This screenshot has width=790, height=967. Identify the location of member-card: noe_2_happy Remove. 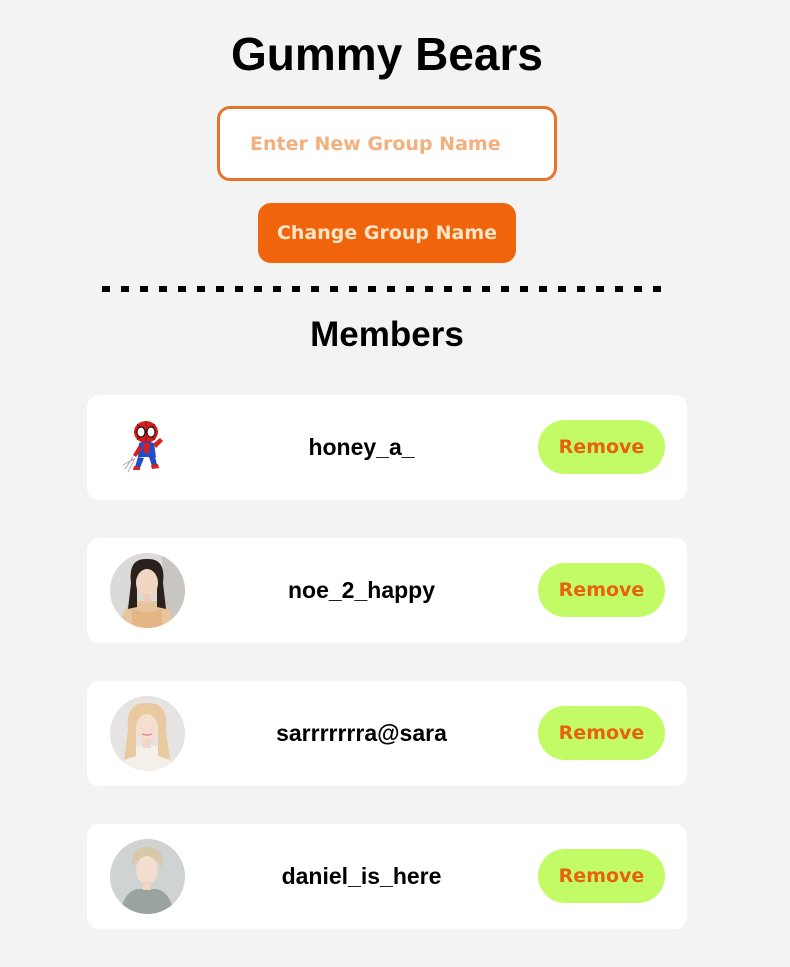
(387, 590).